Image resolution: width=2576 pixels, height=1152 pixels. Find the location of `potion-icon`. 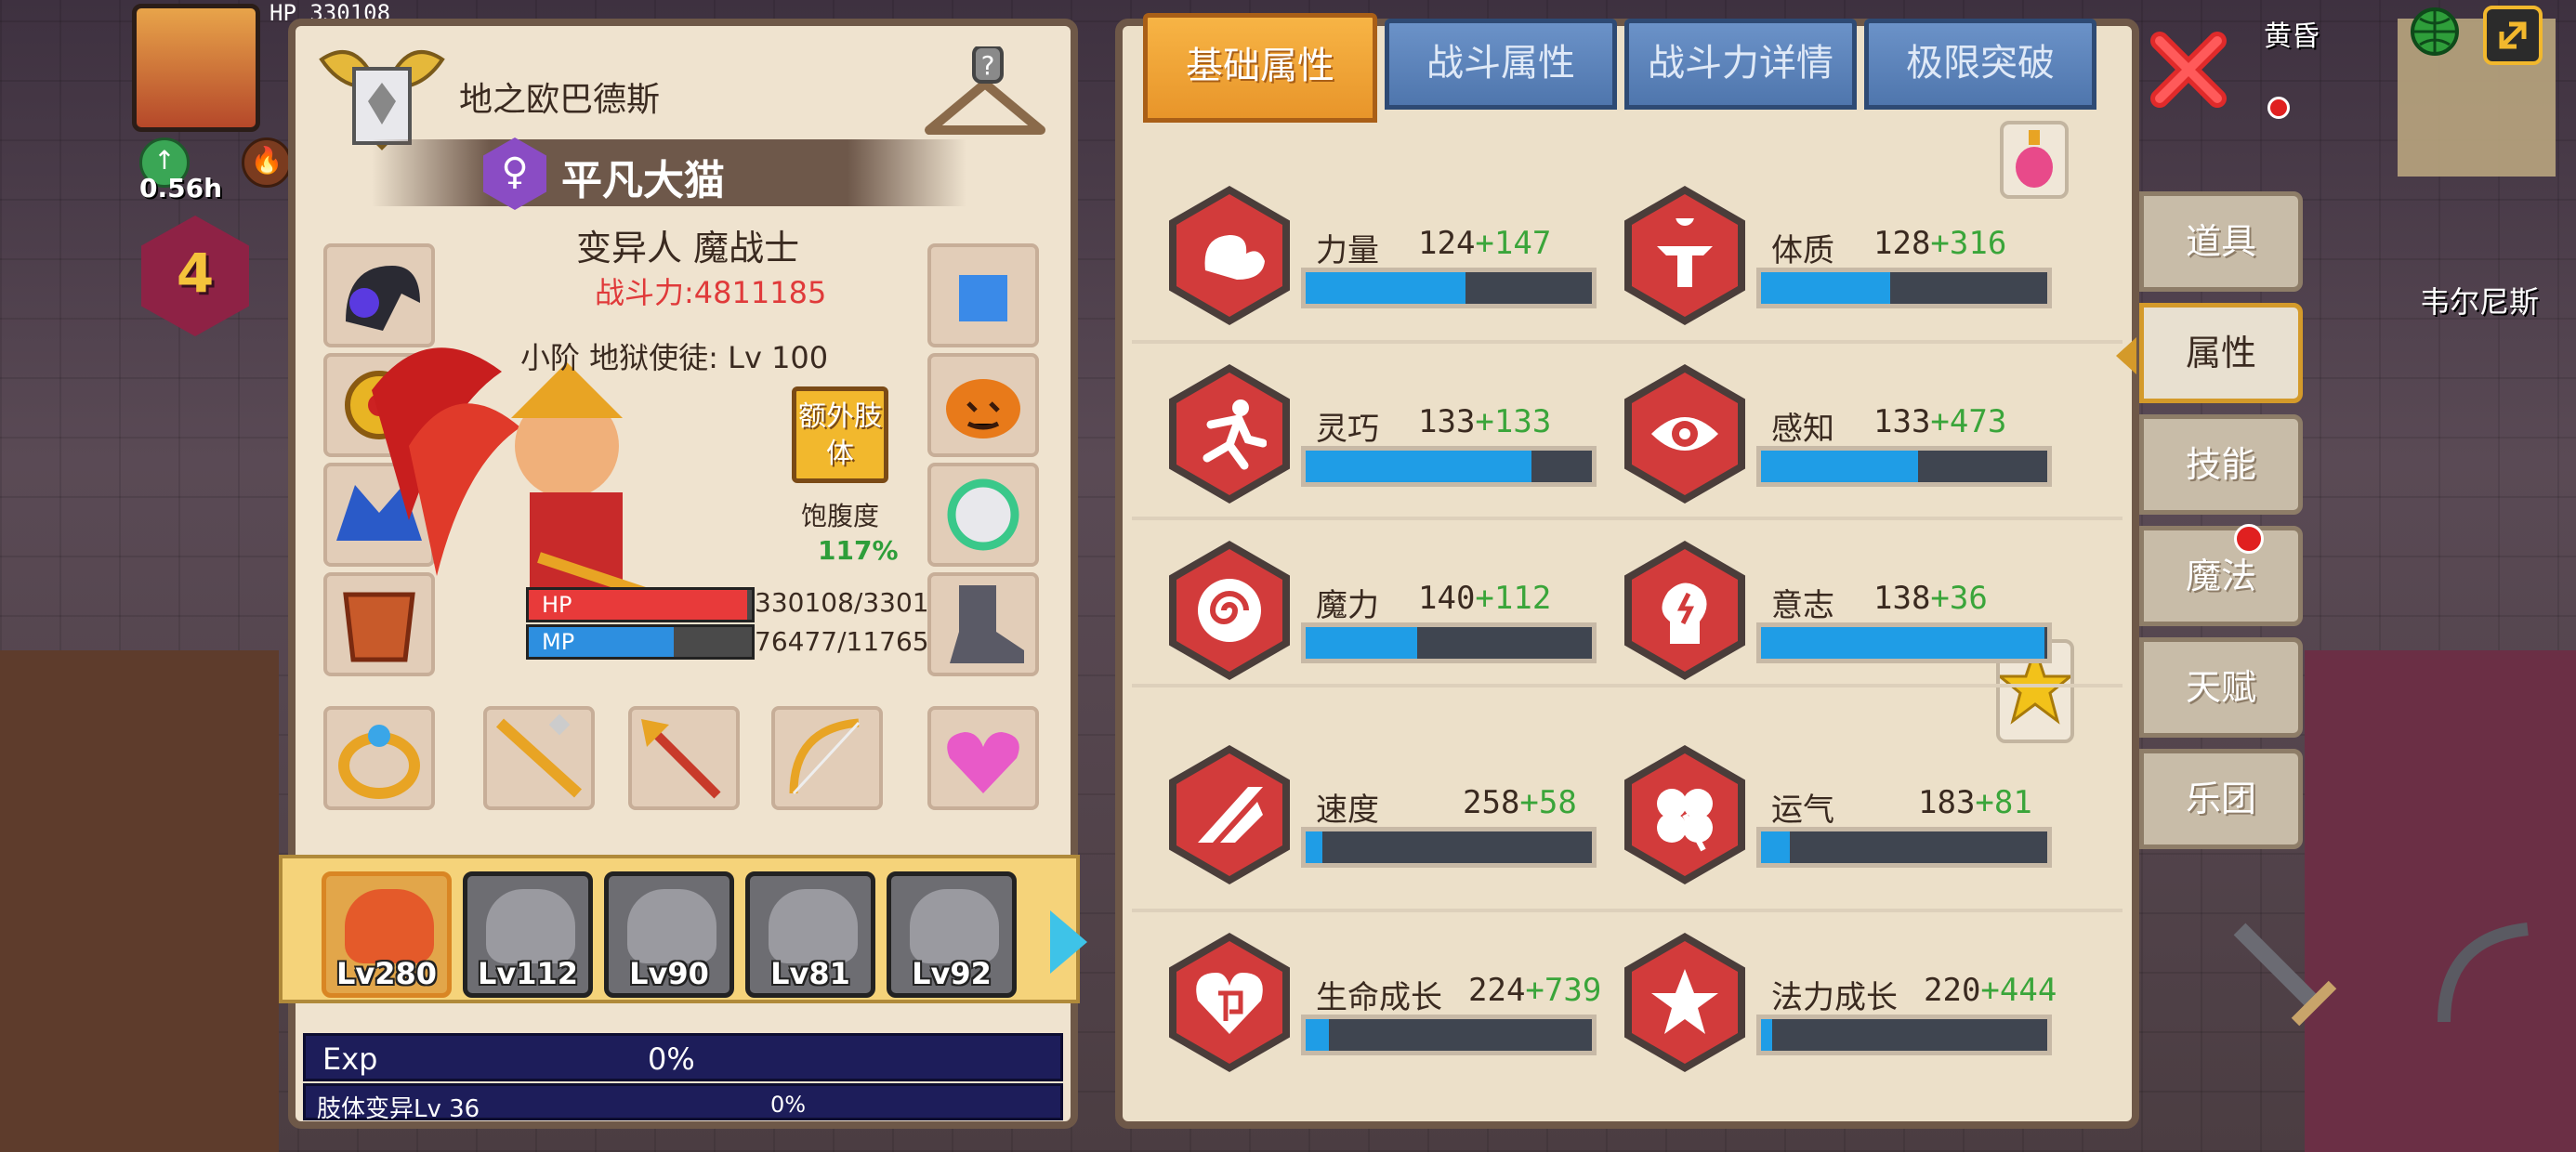

potion-icon is located at coordinates (2034, 159).